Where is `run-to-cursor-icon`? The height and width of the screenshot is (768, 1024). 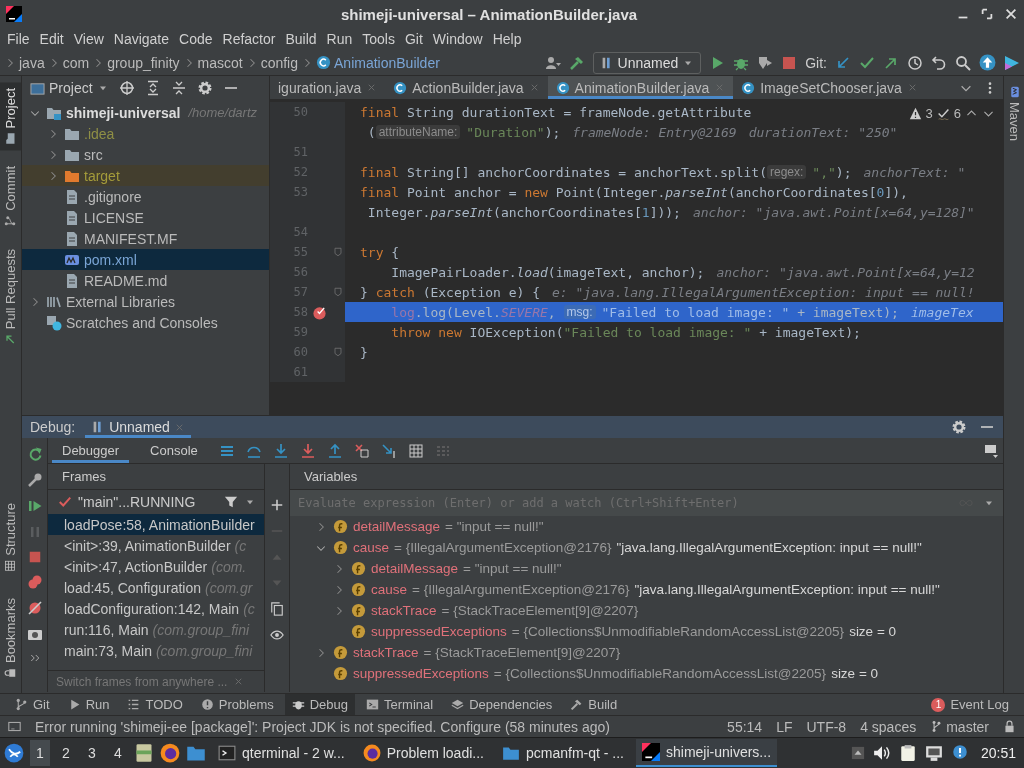 run-to-cursor-icon is located at coordinates (388, 450).